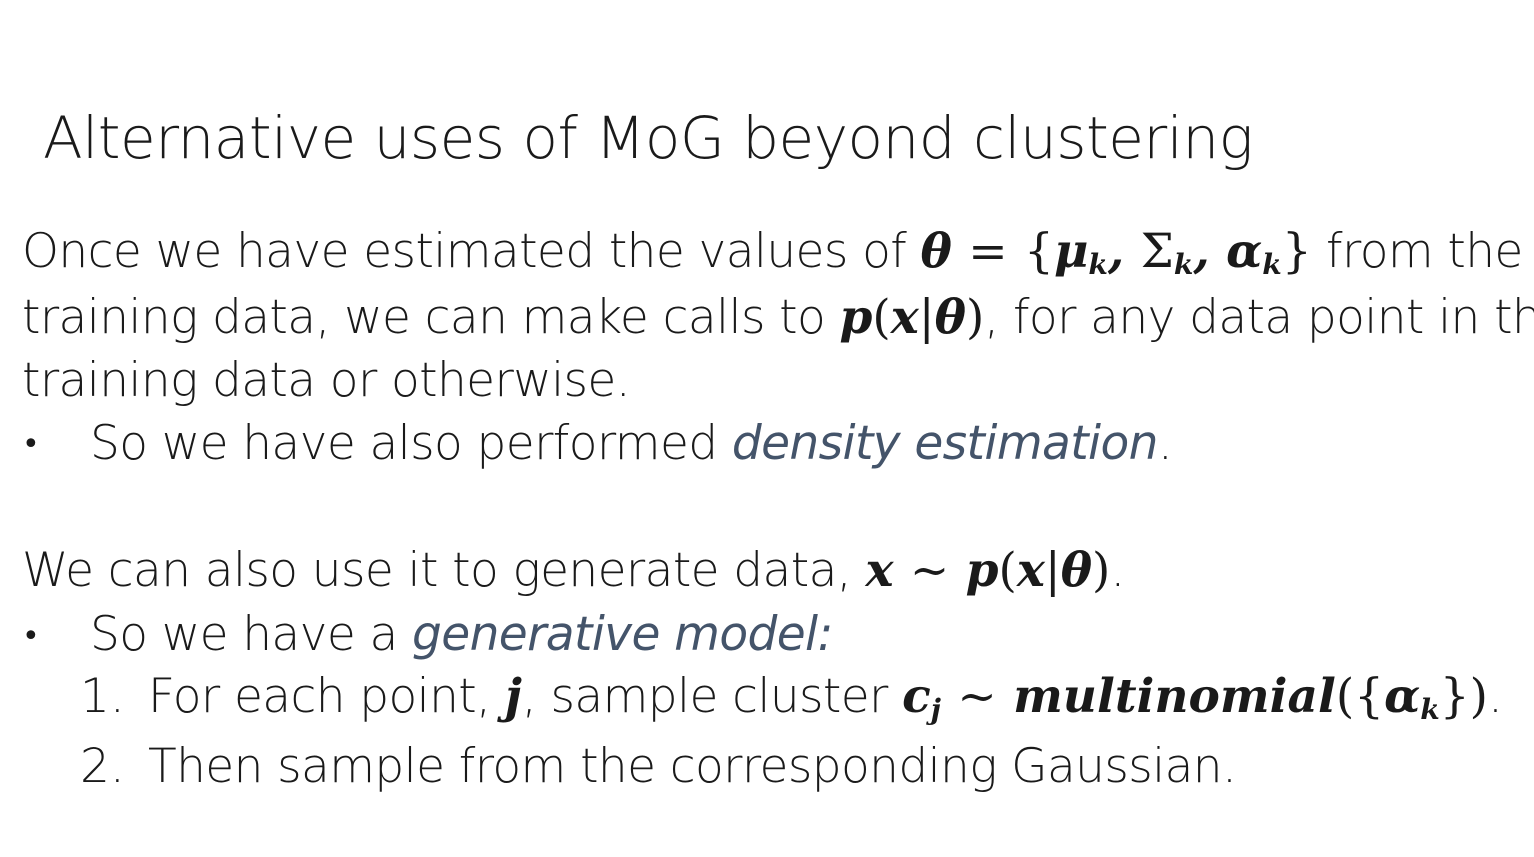  I want to click on density-estimation-term: density estimation, so click(945, 443).